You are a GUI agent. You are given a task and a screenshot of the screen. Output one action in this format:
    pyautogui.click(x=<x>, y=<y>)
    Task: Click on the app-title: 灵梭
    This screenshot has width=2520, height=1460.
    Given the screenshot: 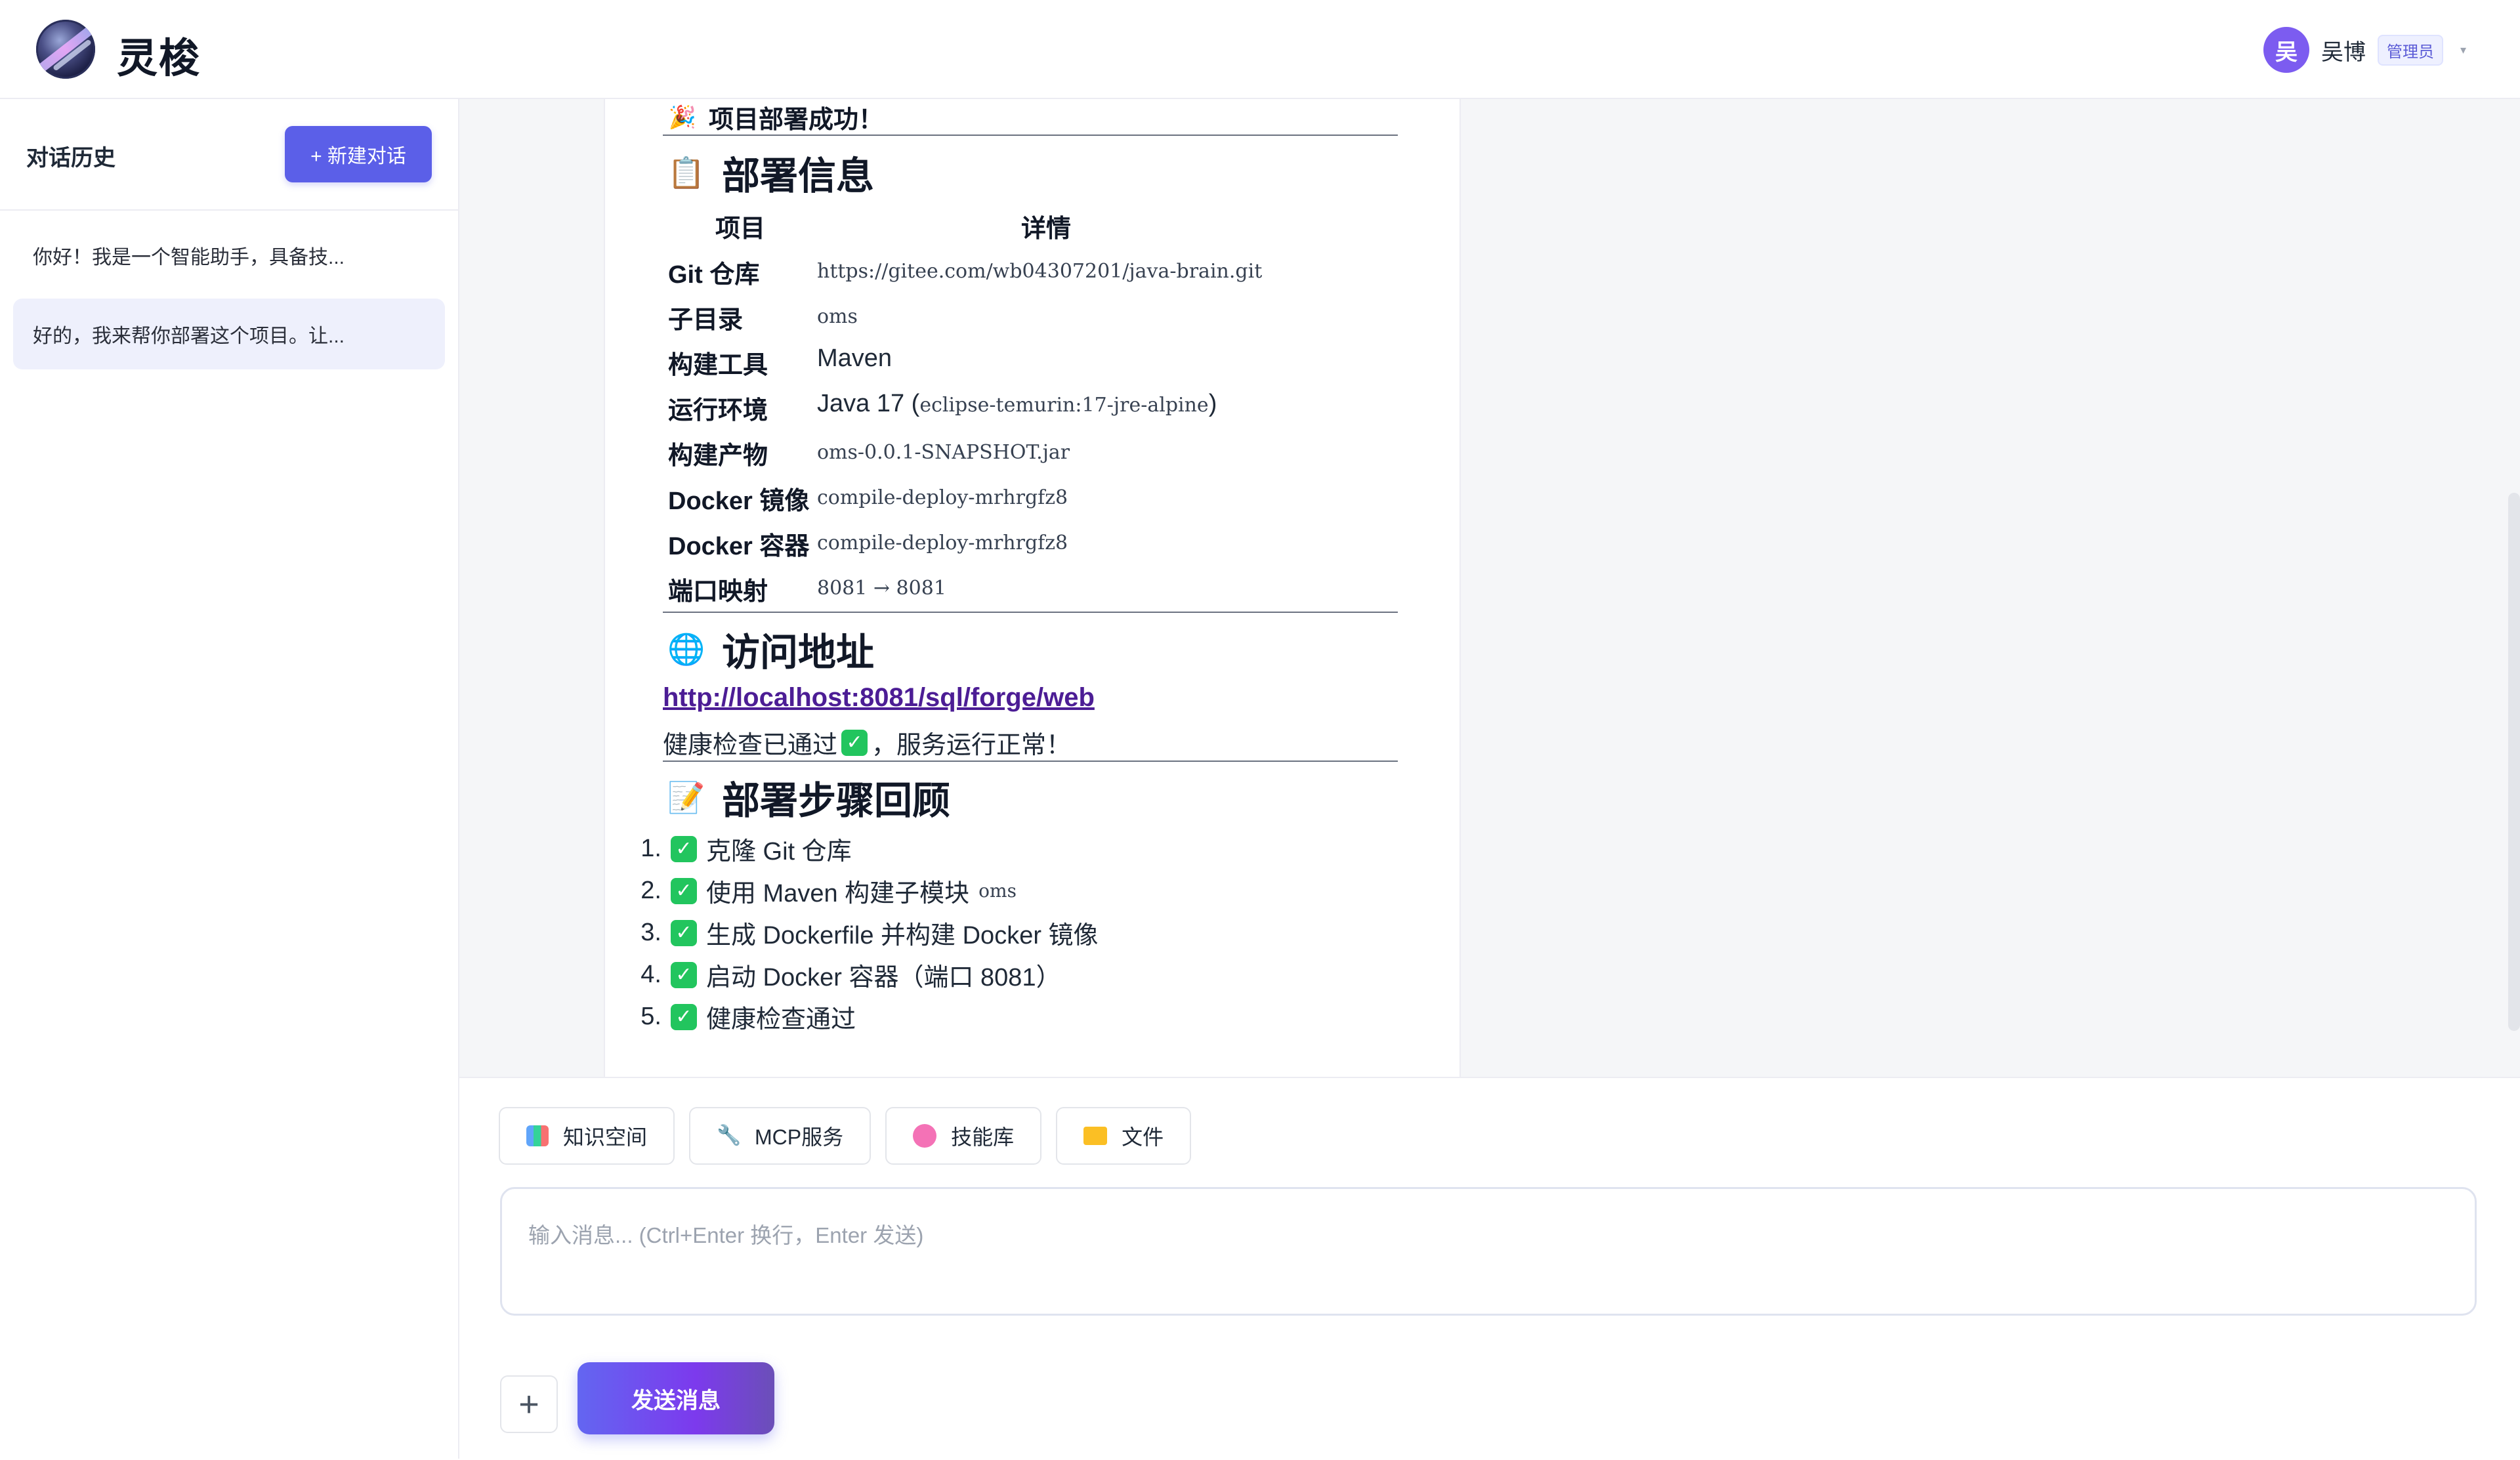 What is the action you would take?
    pyautogui.click(x=159, y=58)
    